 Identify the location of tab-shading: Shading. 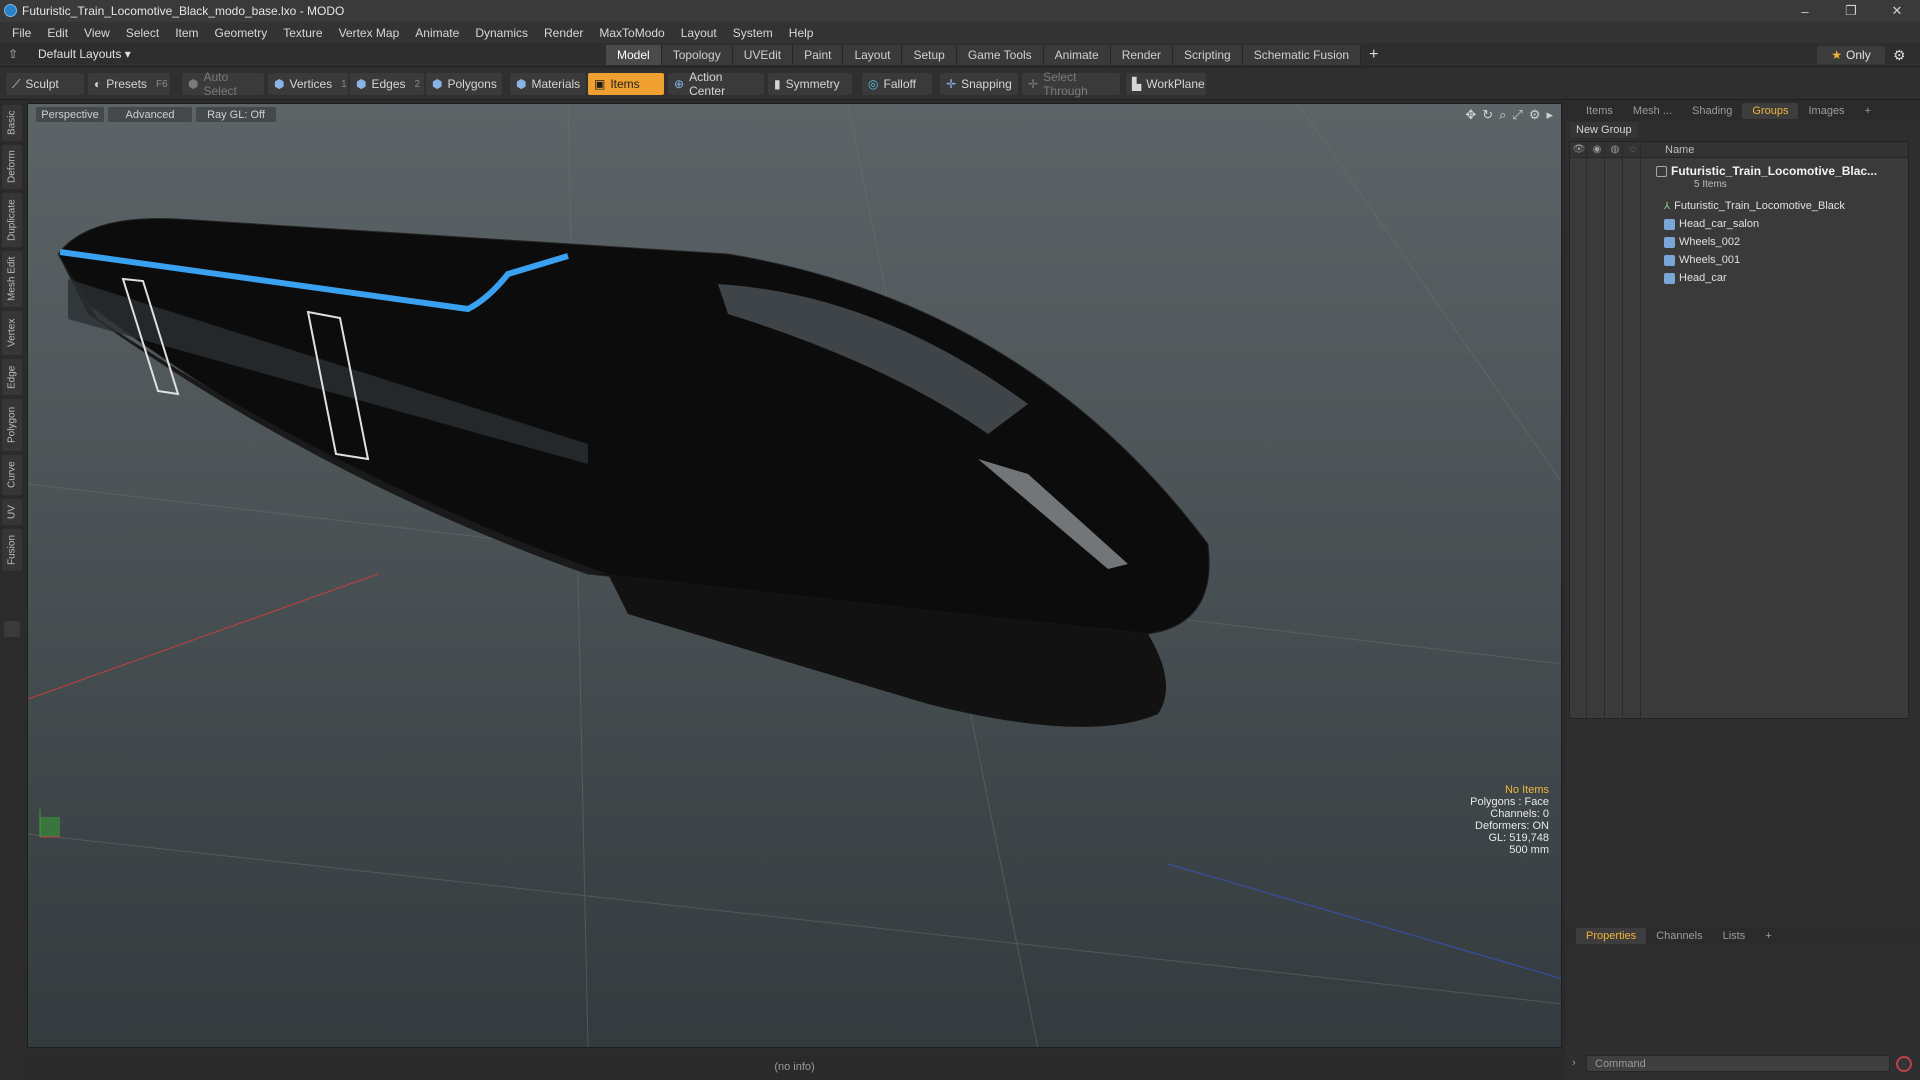
(1712, 111).